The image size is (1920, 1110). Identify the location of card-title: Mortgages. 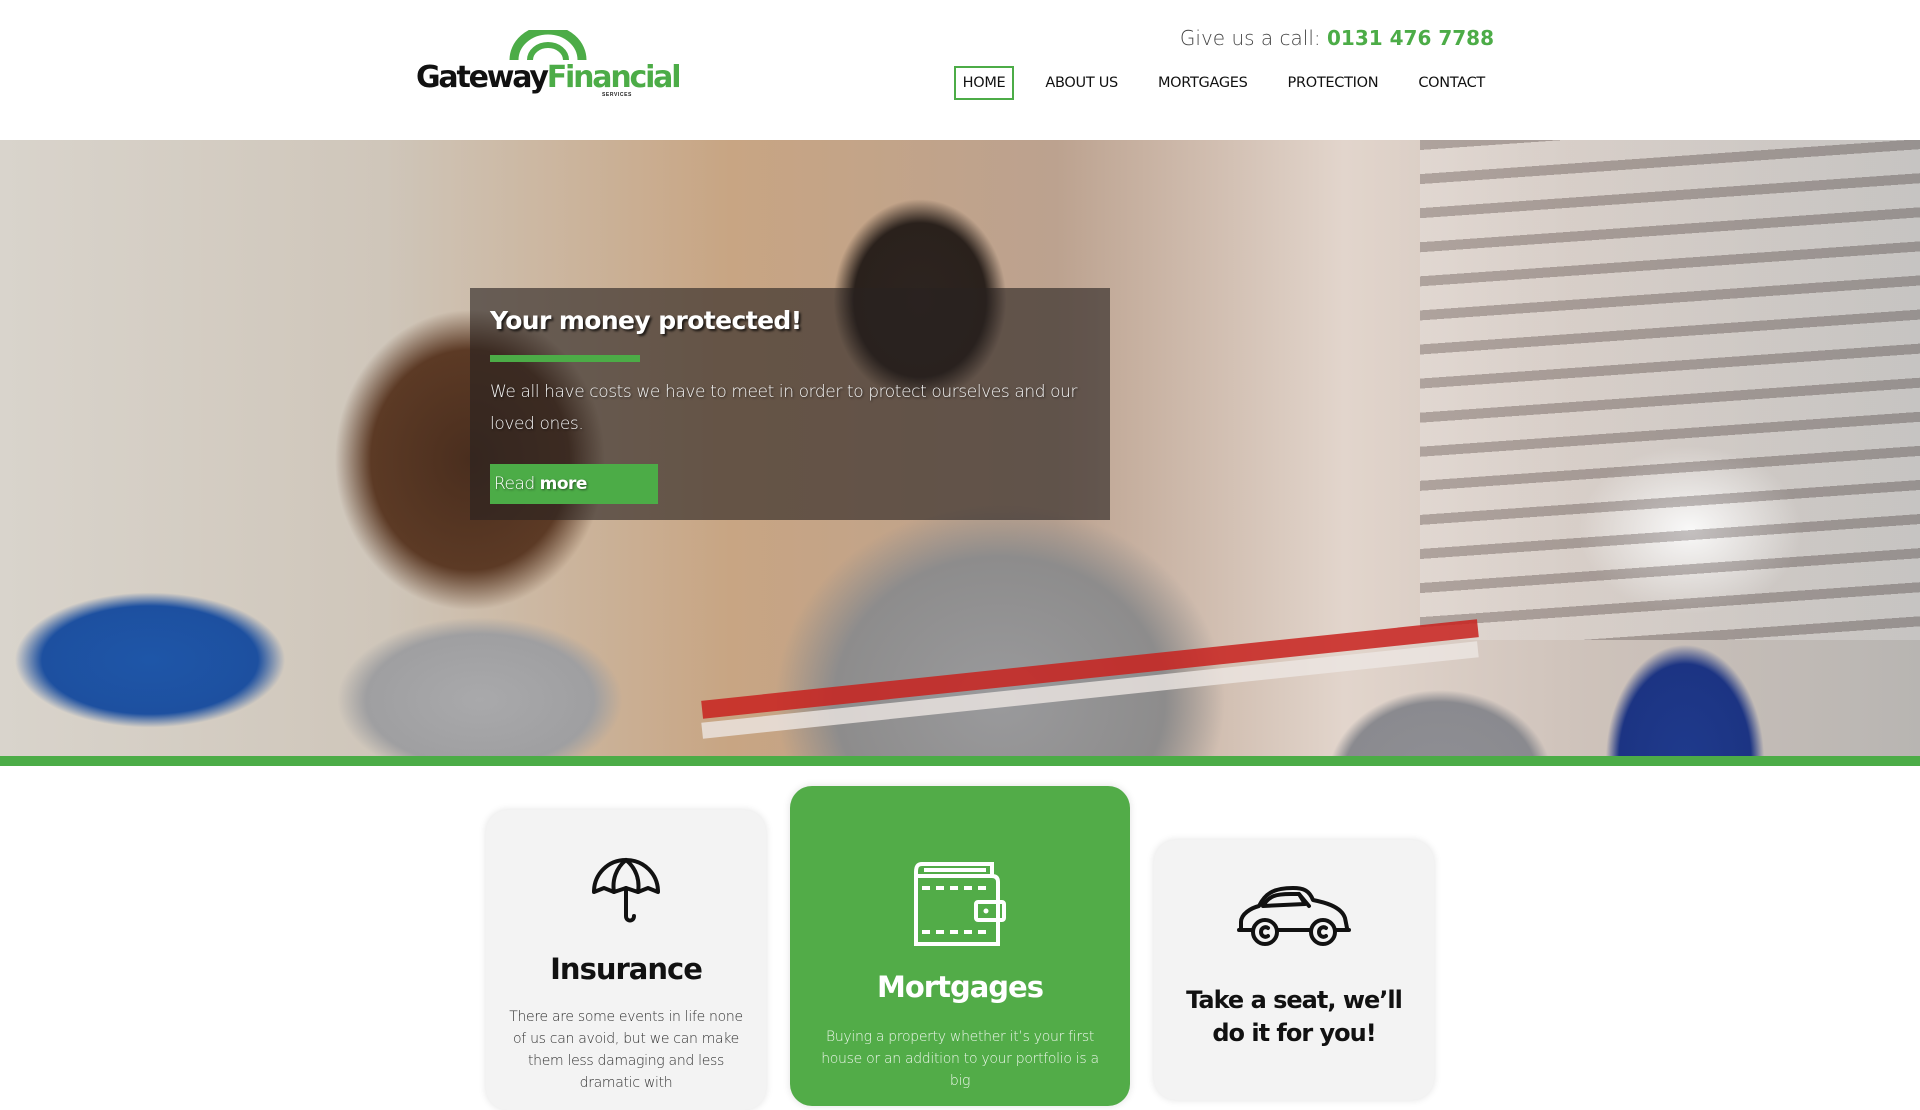
(960, 987).